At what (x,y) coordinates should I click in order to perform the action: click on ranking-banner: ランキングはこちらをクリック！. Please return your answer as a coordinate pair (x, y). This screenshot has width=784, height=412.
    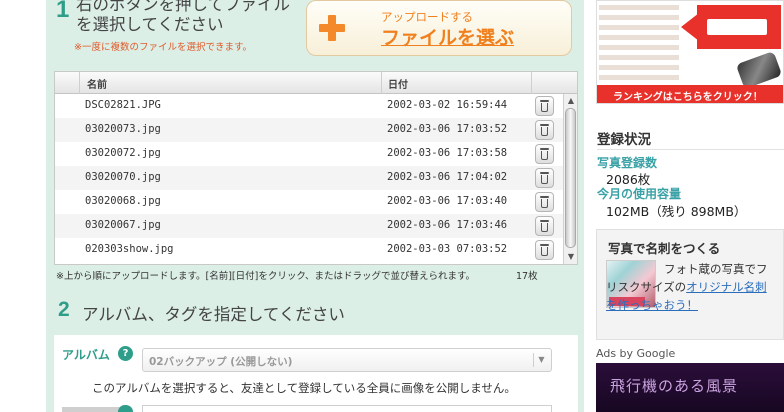
    Looking at the image, I should click on (690, 52).